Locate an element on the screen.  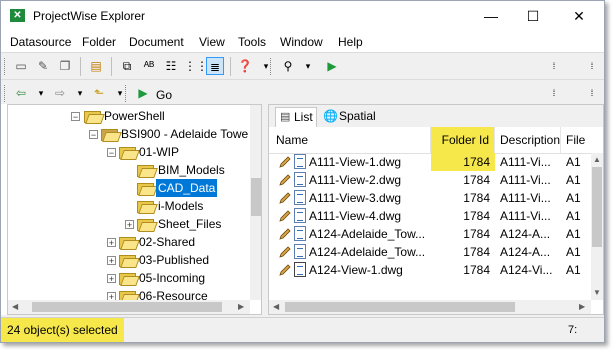
tree-item-bim-models: BIM_Models is located at coordinates (128, 170).